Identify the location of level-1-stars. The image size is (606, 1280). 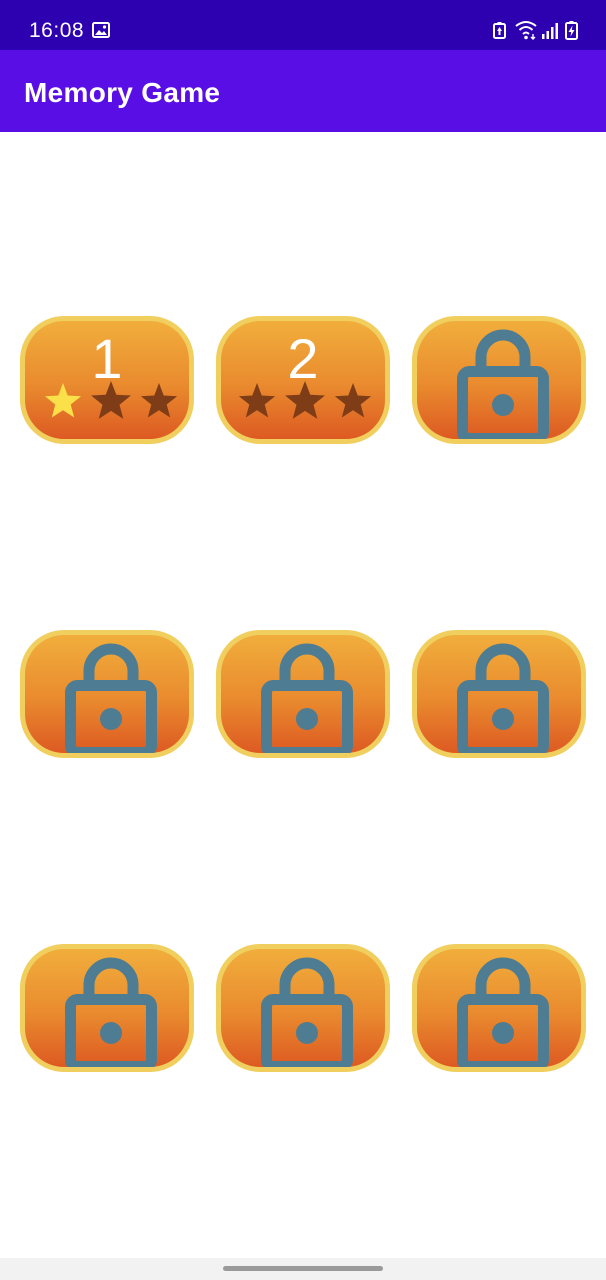
(111, 400).